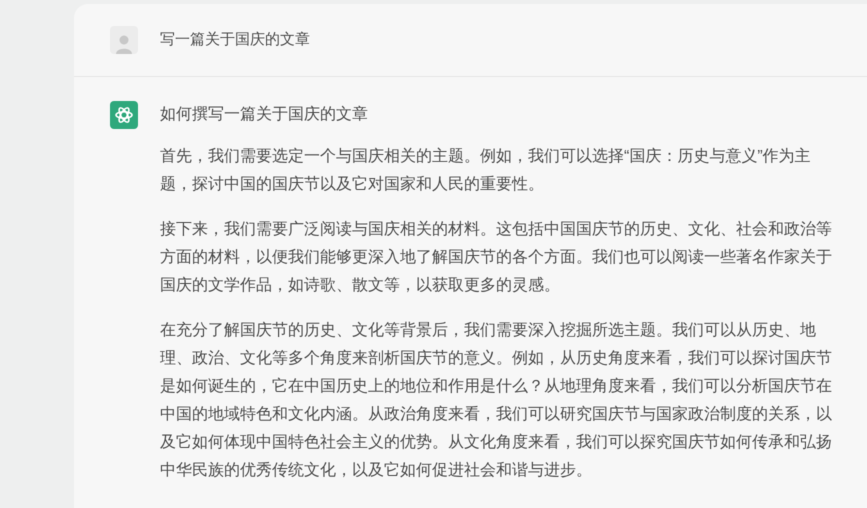  Describe the element at coordinates (486, 170) in the screenshot. I see `answer-paragraph: 首先，我们需要选定一个与国庆相关的主题。例如，我们可以选择“国庆：历史与意义”作为主题，探讨中国的国庆节以及它对国家和人民的重要性。` at that location.